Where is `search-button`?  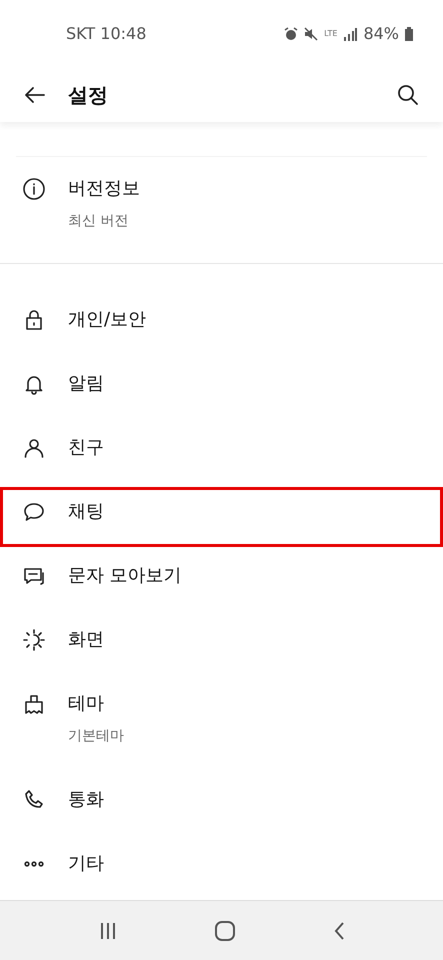
search-button is located at coordinates (408, 95).